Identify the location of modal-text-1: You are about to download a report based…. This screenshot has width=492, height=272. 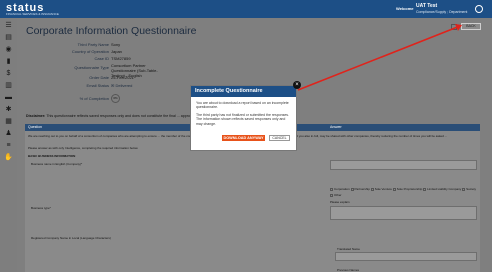
(242, 105).